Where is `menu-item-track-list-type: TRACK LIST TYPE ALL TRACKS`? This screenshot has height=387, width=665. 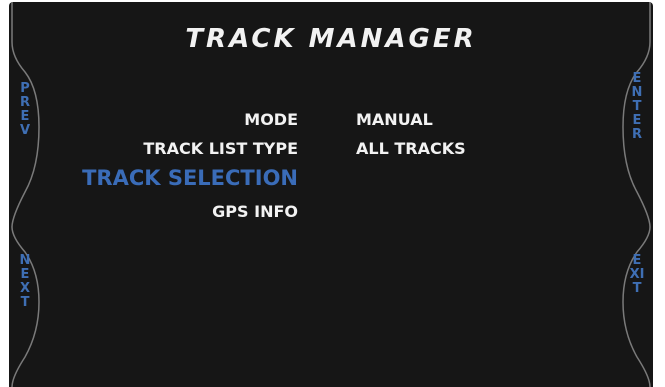
menu-item-track-list-type: TRACK LIST TYPE ALL TRACKS is located at coordinates (331, 150).